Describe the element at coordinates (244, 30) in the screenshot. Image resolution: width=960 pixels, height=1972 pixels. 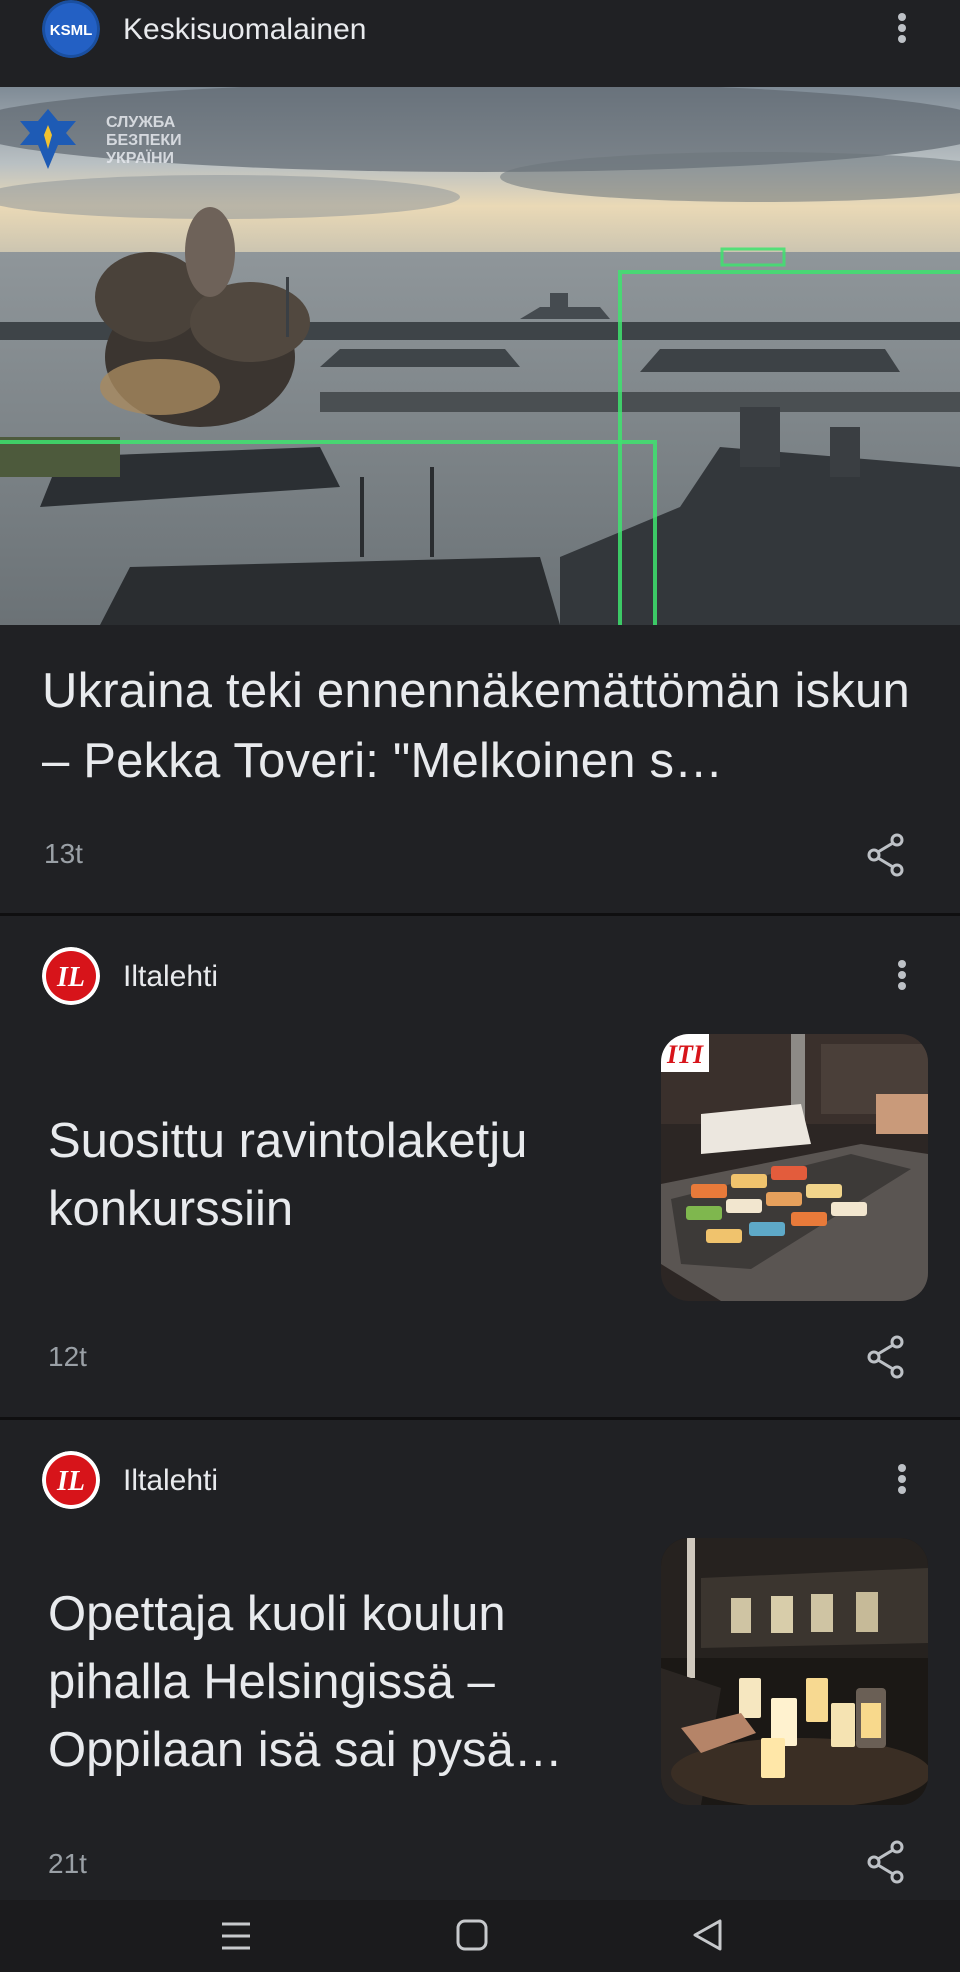
I see `source-name: Keskisuomalainen` at that location.